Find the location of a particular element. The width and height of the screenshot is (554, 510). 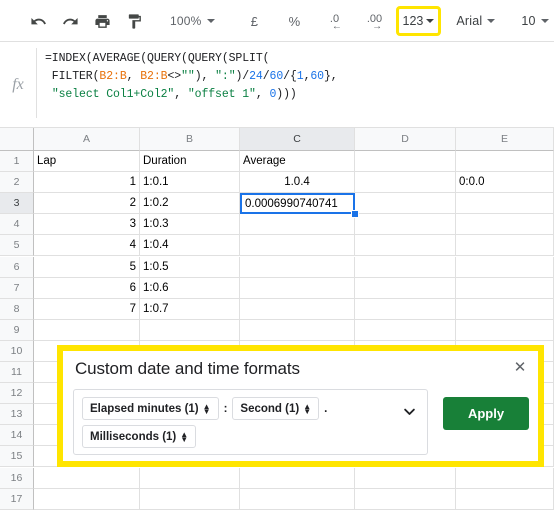

row-header-4: 4 is located at coordinates (17, 225).